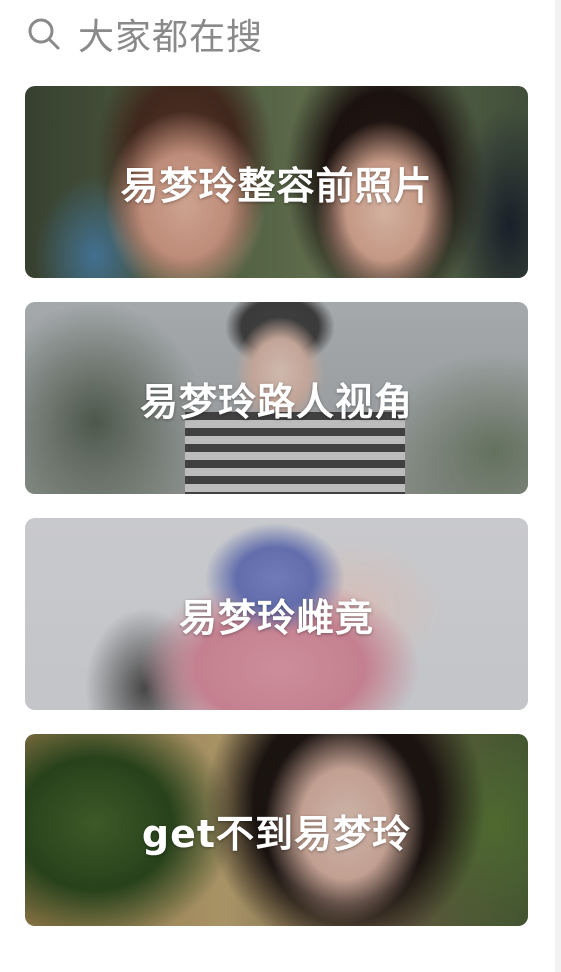 This screenshot has width=561, height=972. I want to click on card-label: 易梦玲整容前照片, so click(276, 185).